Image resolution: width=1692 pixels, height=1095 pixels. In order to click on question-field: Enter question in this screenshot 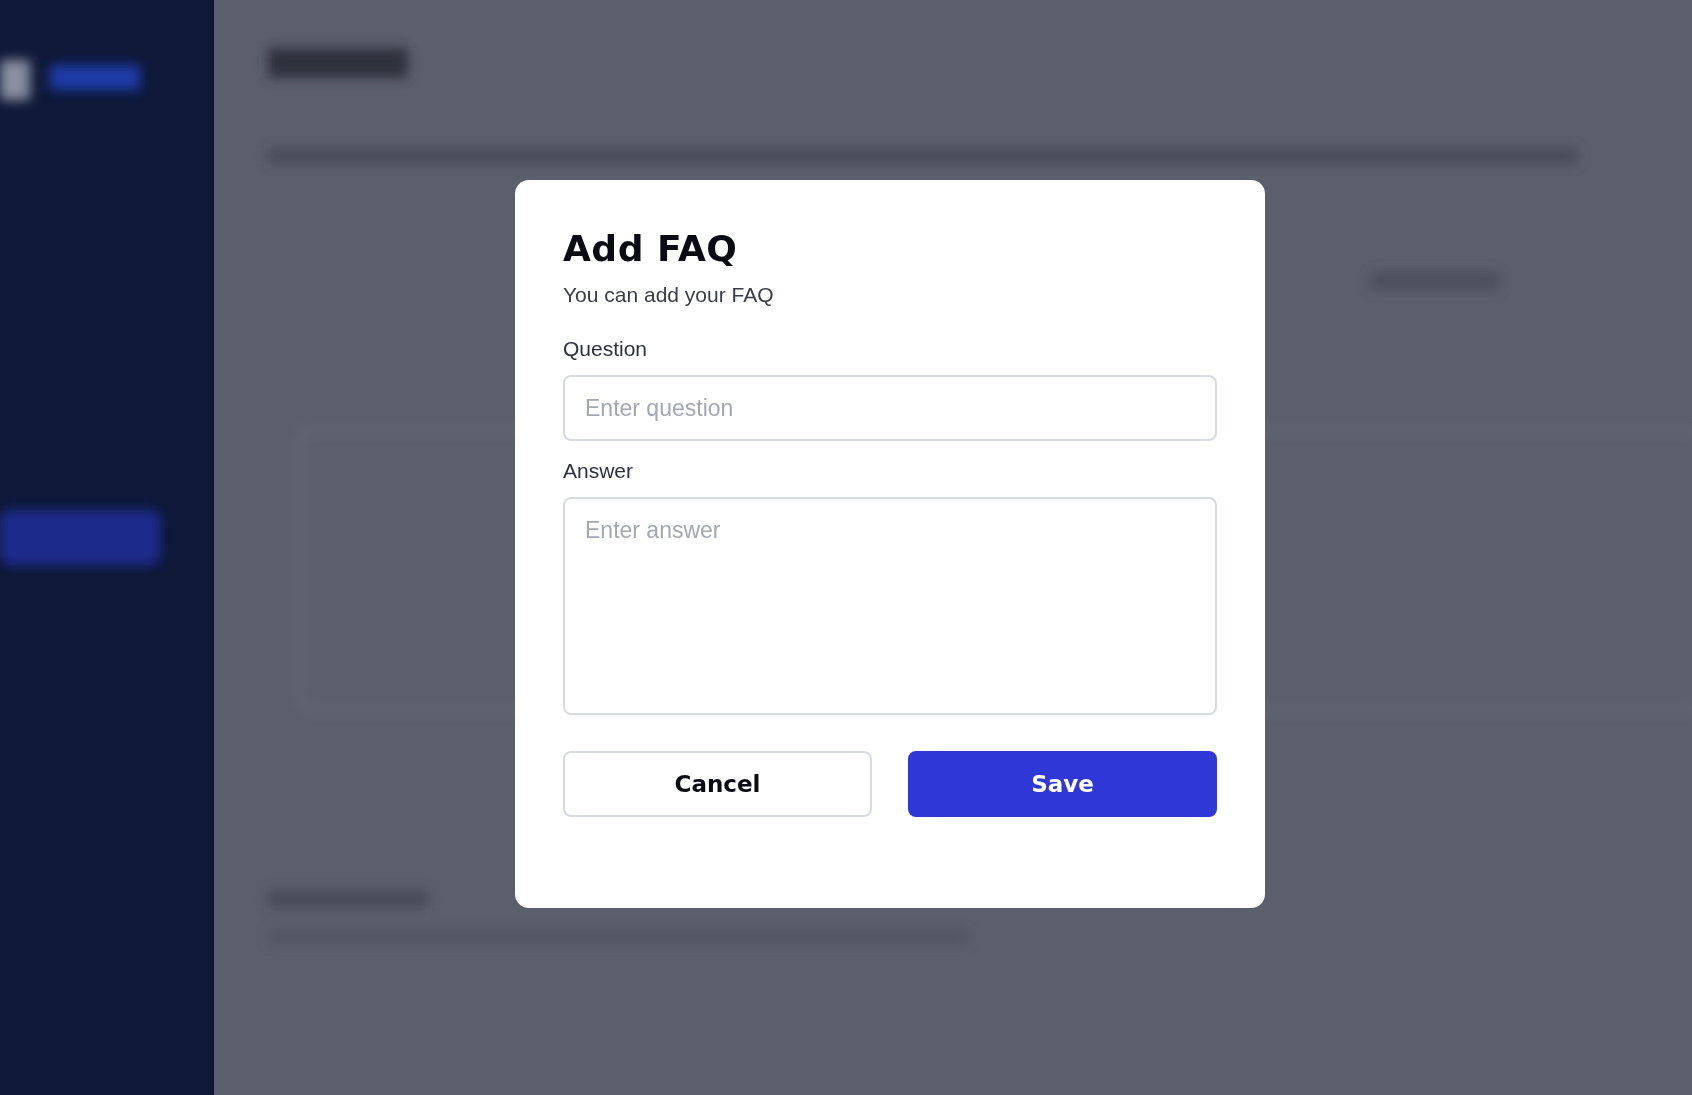, I will do `click(890, 408)`.